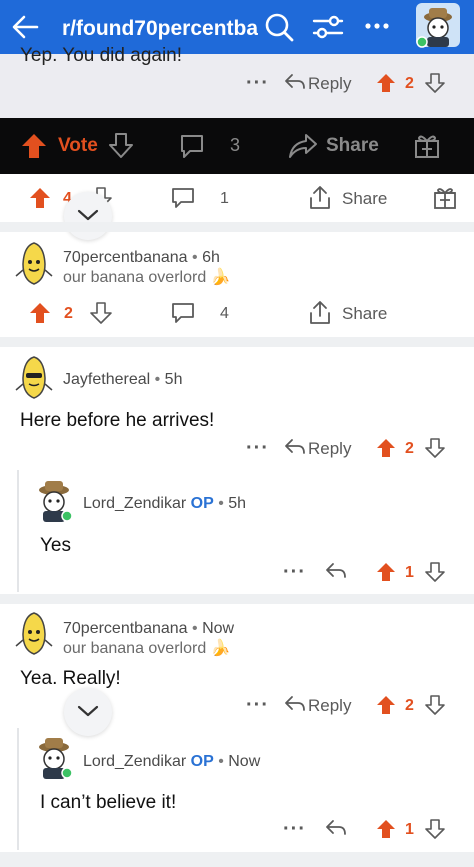 This screenshot has height=867, width=474. I want to click on back-arrow-icon, so click(25, 27).